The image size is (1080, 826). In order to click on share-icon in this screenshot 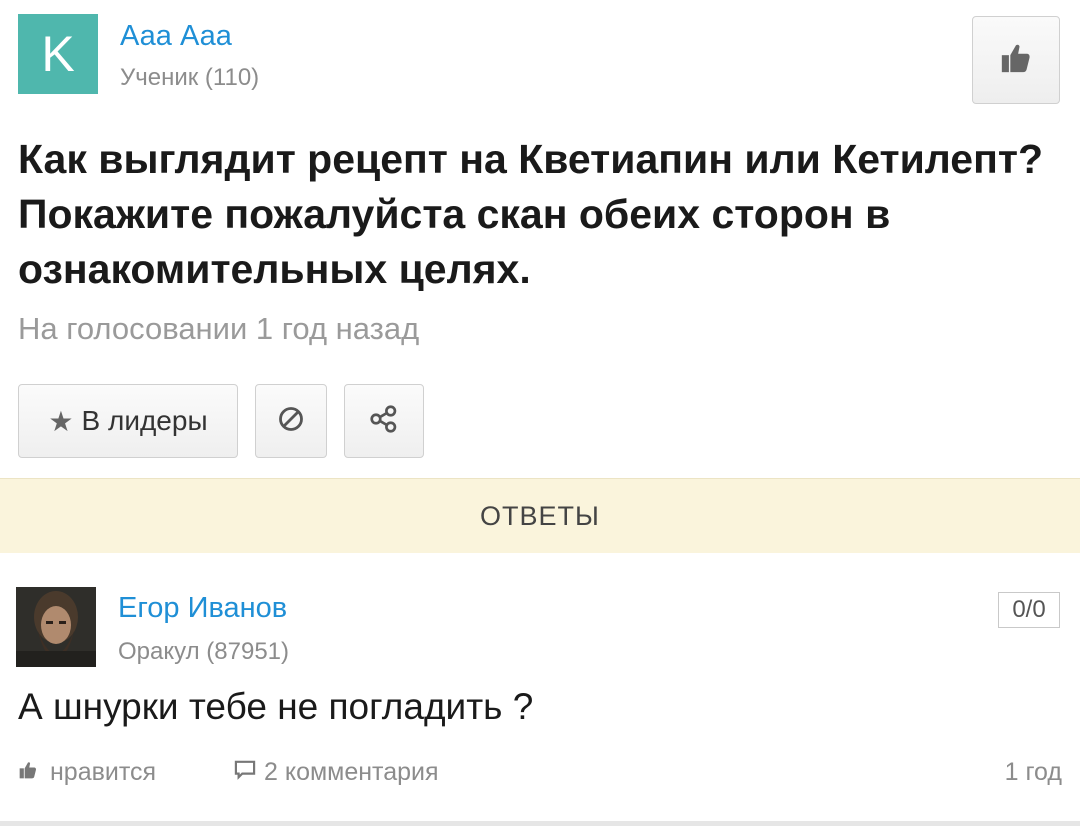, I will do `click(384, 421)`.